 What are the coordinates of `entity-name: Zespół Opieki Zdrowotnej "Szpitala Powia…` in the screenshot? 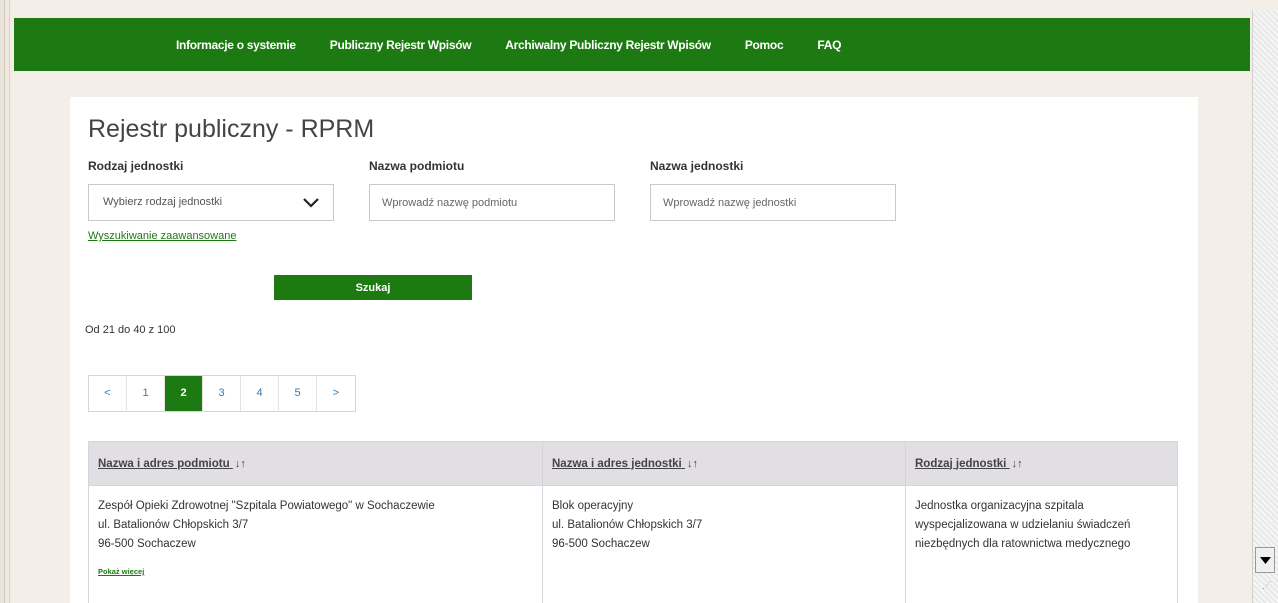 It's located at (266, 506).